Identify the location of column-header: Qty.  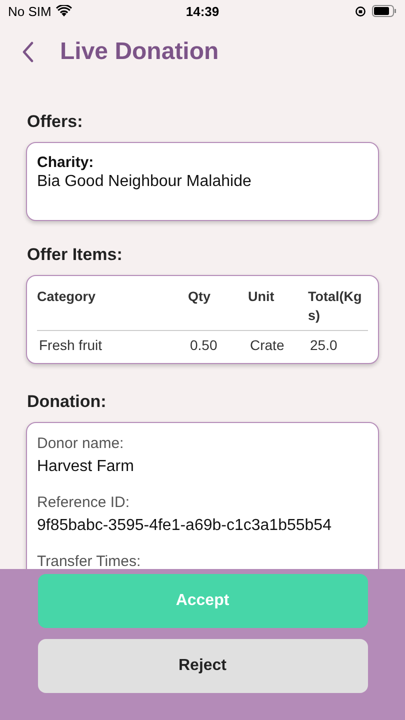
(218, 308).